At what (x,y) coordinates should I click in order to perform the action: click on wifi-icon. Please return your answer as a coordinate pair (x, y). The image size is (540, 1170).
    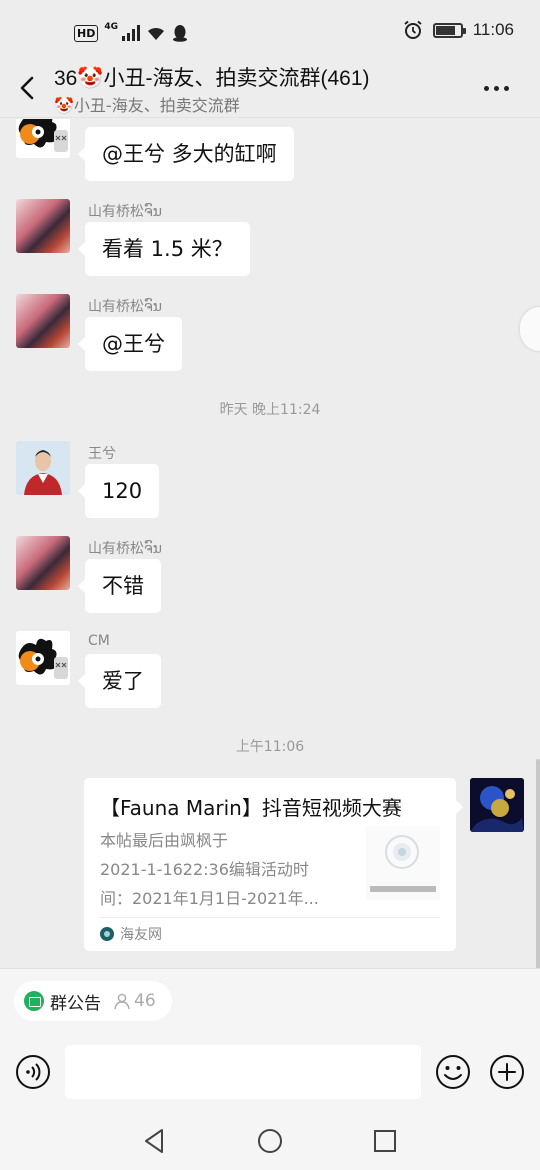
    Looking at the image, I should click on (156, 33).